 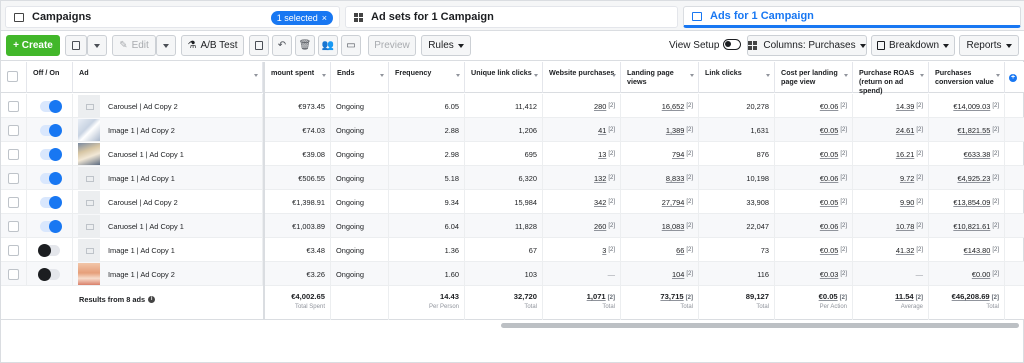 What do you see at coordinates (973, 178) in the screenshot?
I see `value-value: €4,925.23` at bounding box center [973, 178].